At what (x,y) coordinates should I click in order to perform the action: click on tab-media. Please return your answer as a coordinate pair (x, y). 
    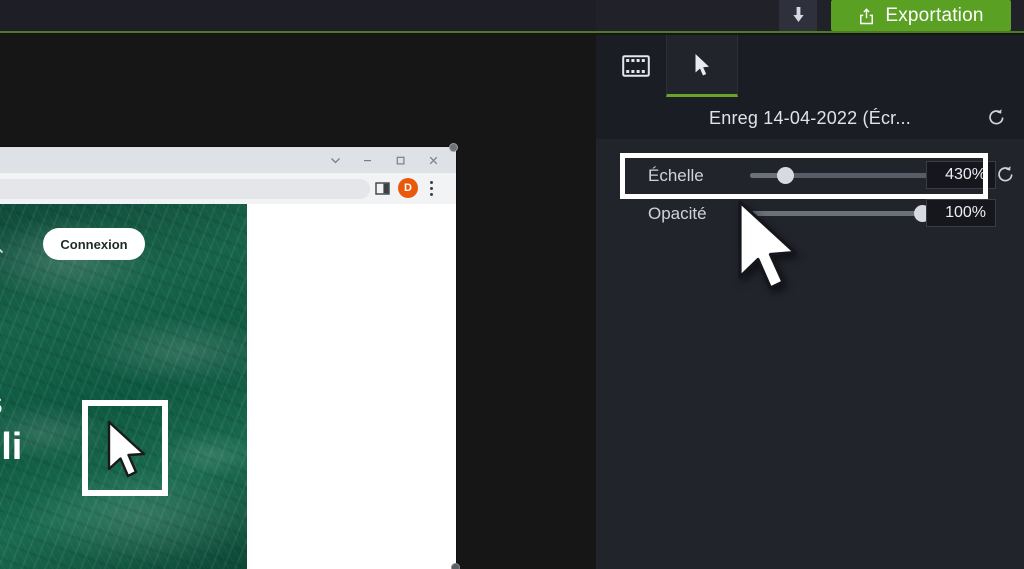
    Looking at the image, I should click on (636, 66).